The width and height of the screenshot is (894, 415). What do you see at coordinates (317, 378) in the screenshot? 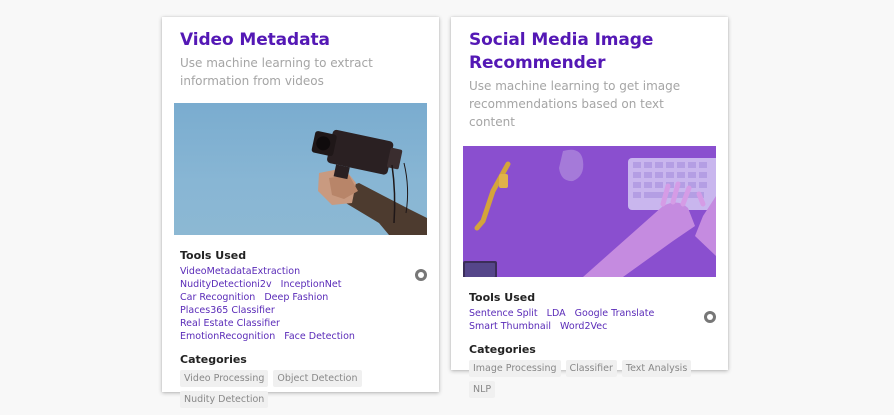
I see `category-chip: Object Detection` at bounding box center [317, 378].